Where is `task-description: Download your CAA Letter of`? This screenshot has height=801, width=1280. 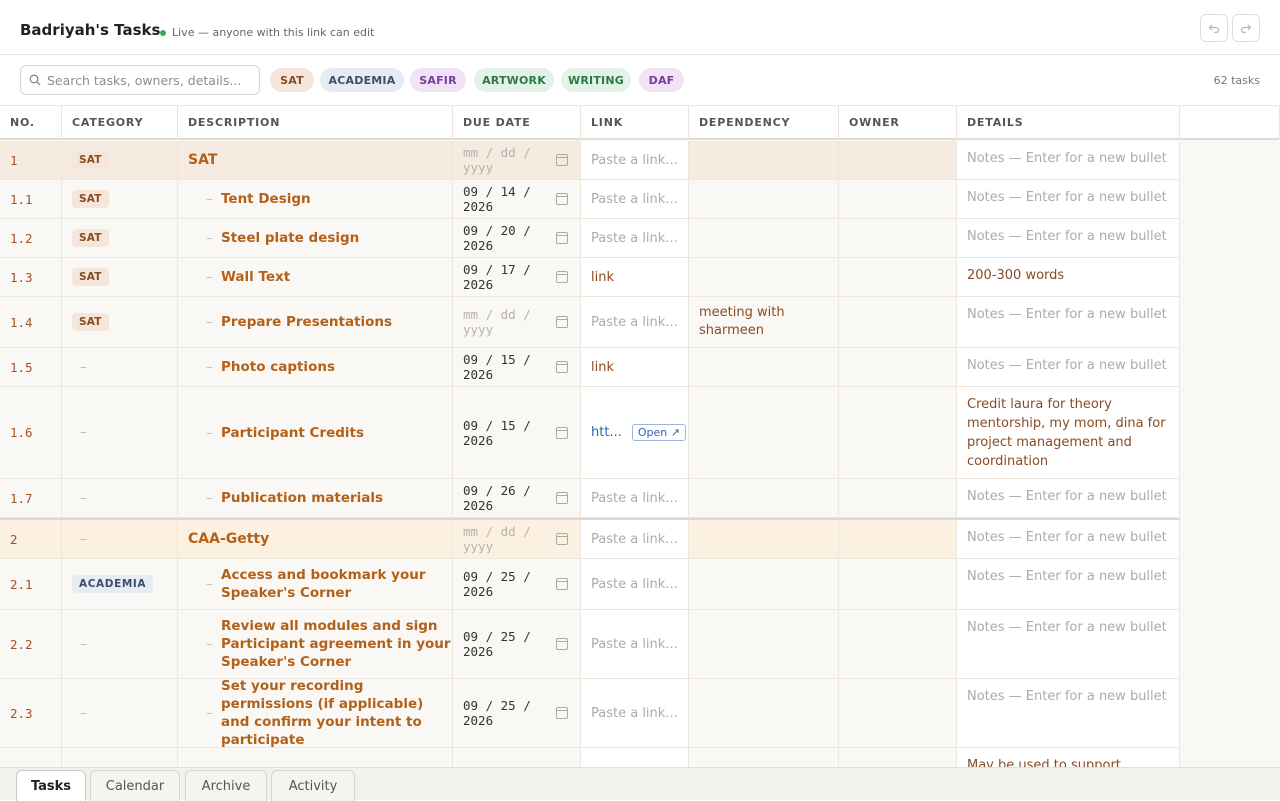
task-description: Download your CAA Letter of is located at coordinates (315, 757).